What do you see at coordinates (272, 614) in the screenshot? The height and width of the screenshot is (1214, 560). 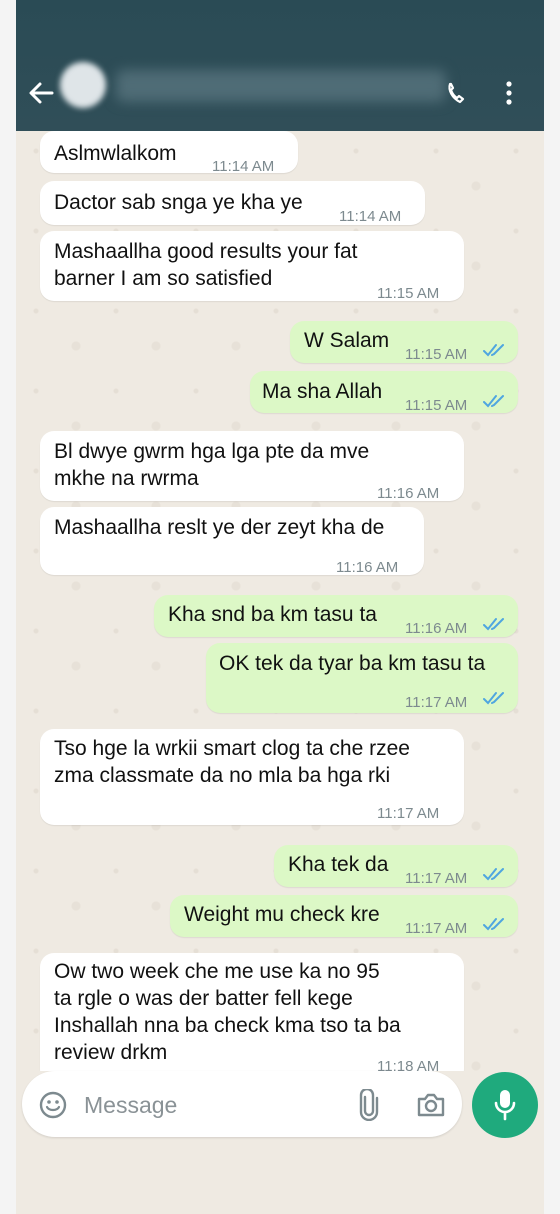 I see `message-text: Kha snd ba km tasu ta` at bounding box center [272, 614].